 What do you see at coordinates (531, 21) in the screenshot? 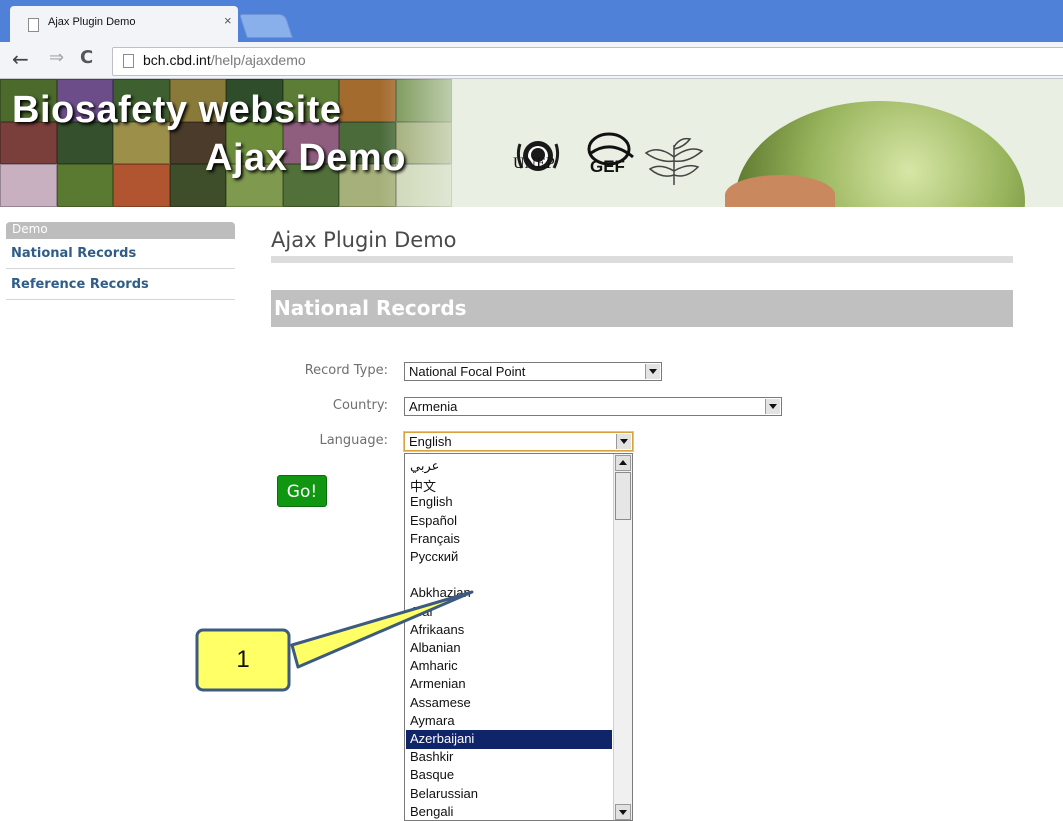
I see `browser-tab-bar: Ajax Plugin Demo ×` at bounding box center [531, 21].